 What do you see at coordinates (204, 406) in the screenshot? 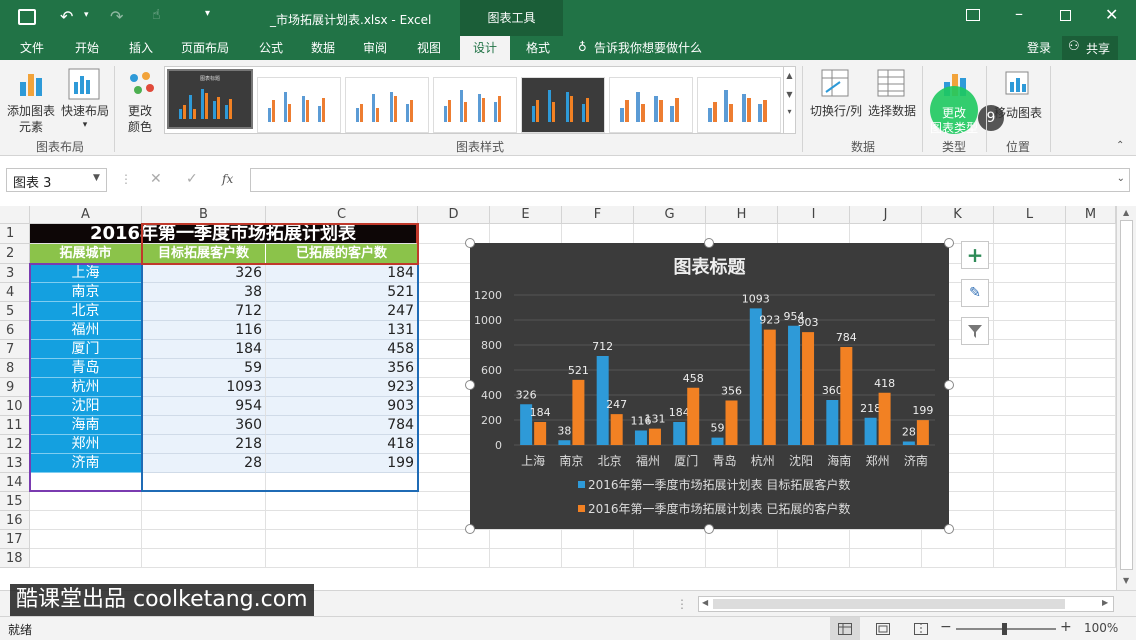
I see `target-value-cell: 954` at bounding box center [204, 406].